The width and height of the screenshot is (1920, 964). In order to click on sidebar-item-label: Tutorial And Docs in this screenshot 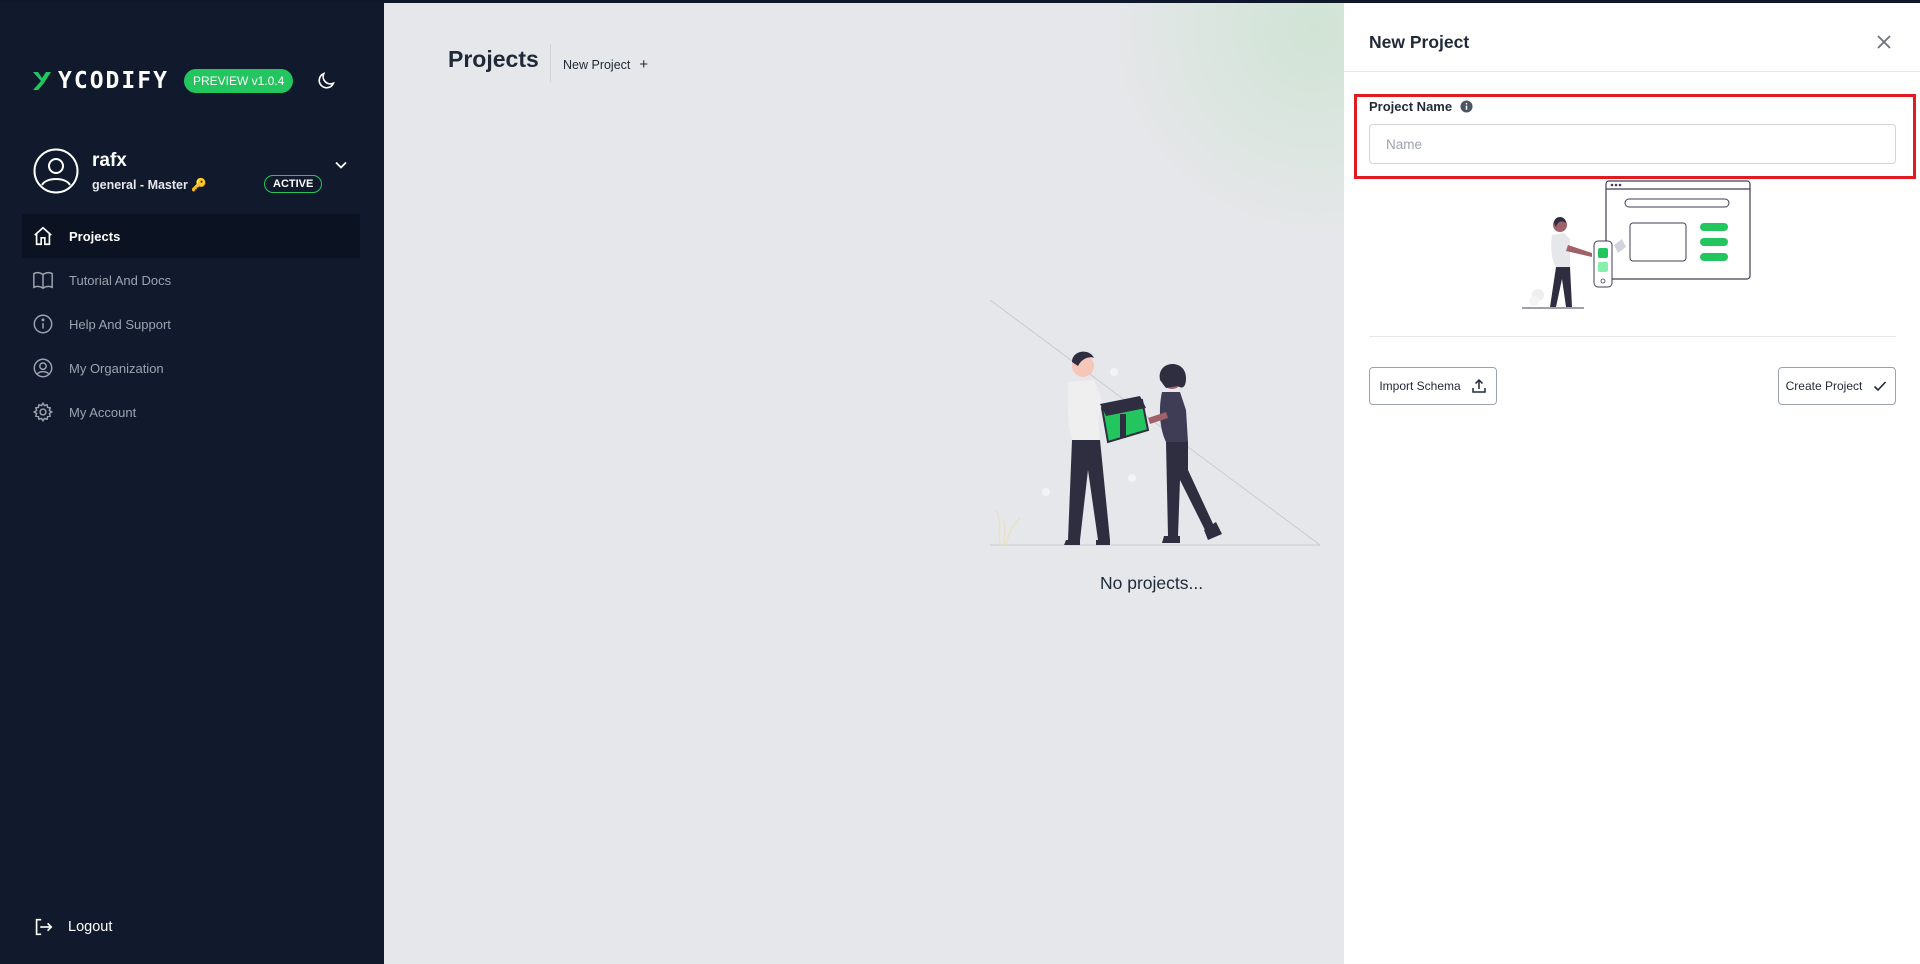, I will do `click(120, 280)`.